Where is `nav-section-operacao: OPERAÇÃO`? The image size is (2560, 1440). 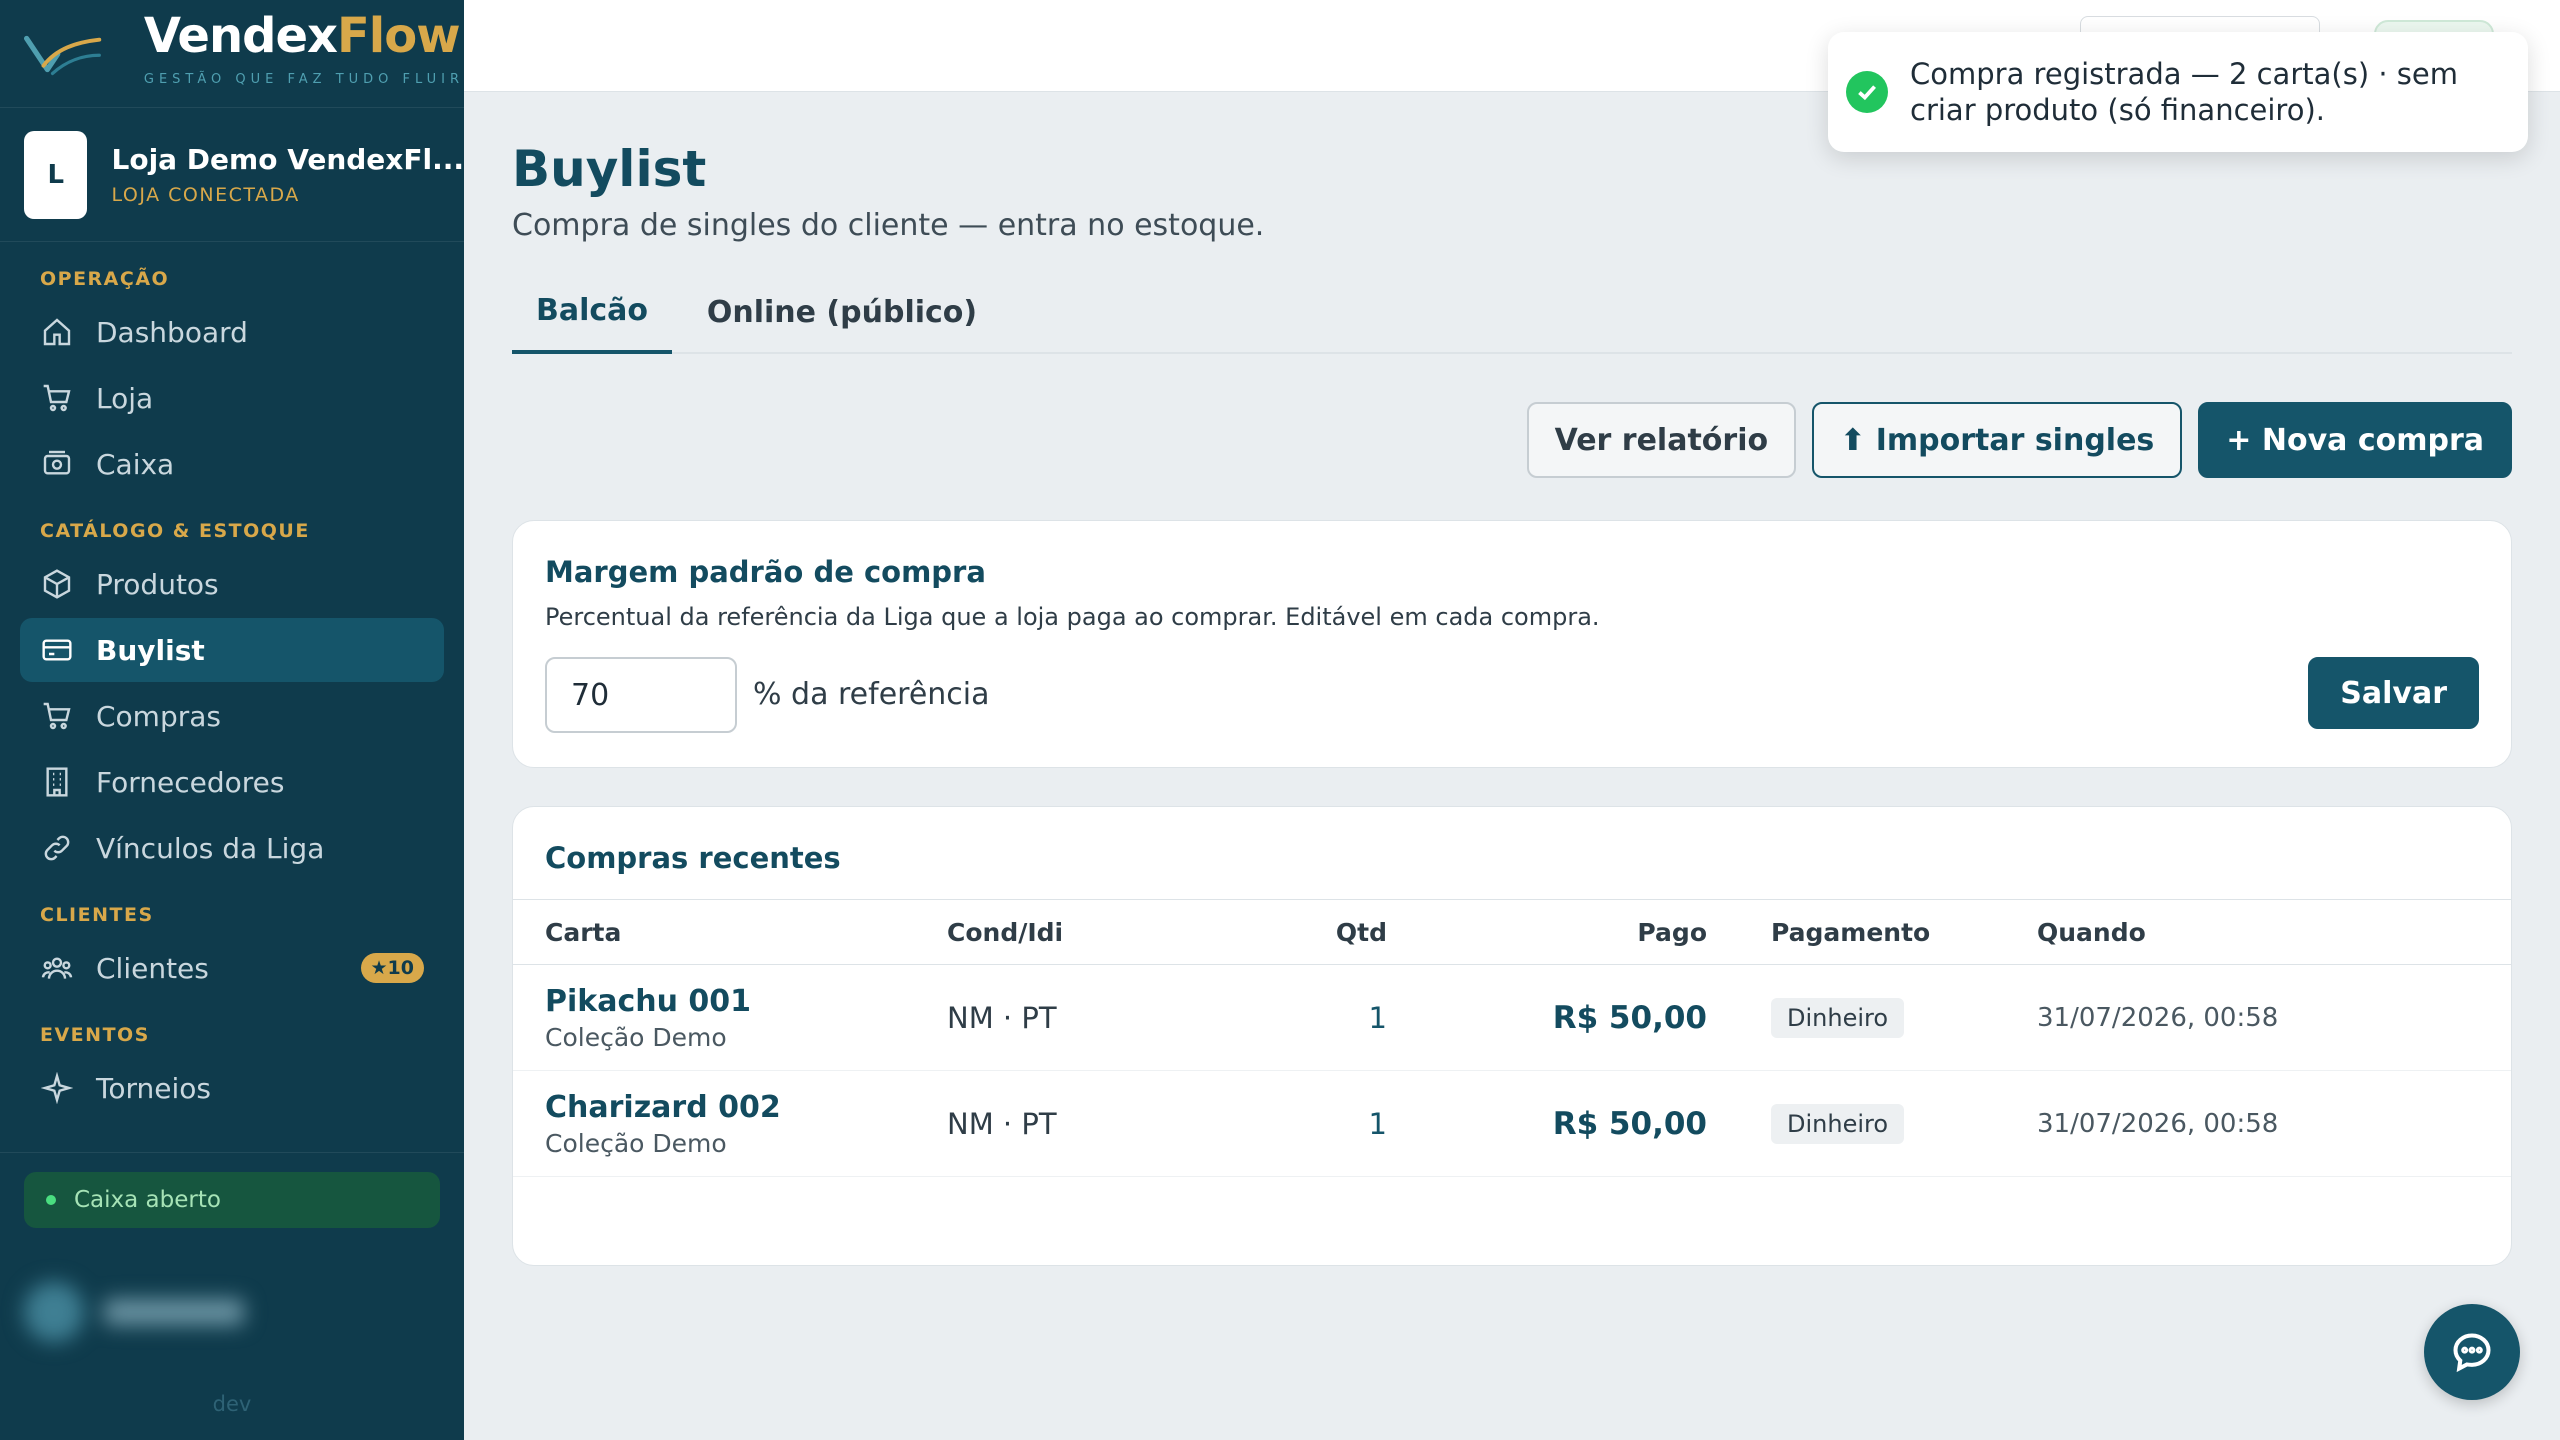 nav-section-operacao: OPERAÇÃO is located at coordinates (105, 279).